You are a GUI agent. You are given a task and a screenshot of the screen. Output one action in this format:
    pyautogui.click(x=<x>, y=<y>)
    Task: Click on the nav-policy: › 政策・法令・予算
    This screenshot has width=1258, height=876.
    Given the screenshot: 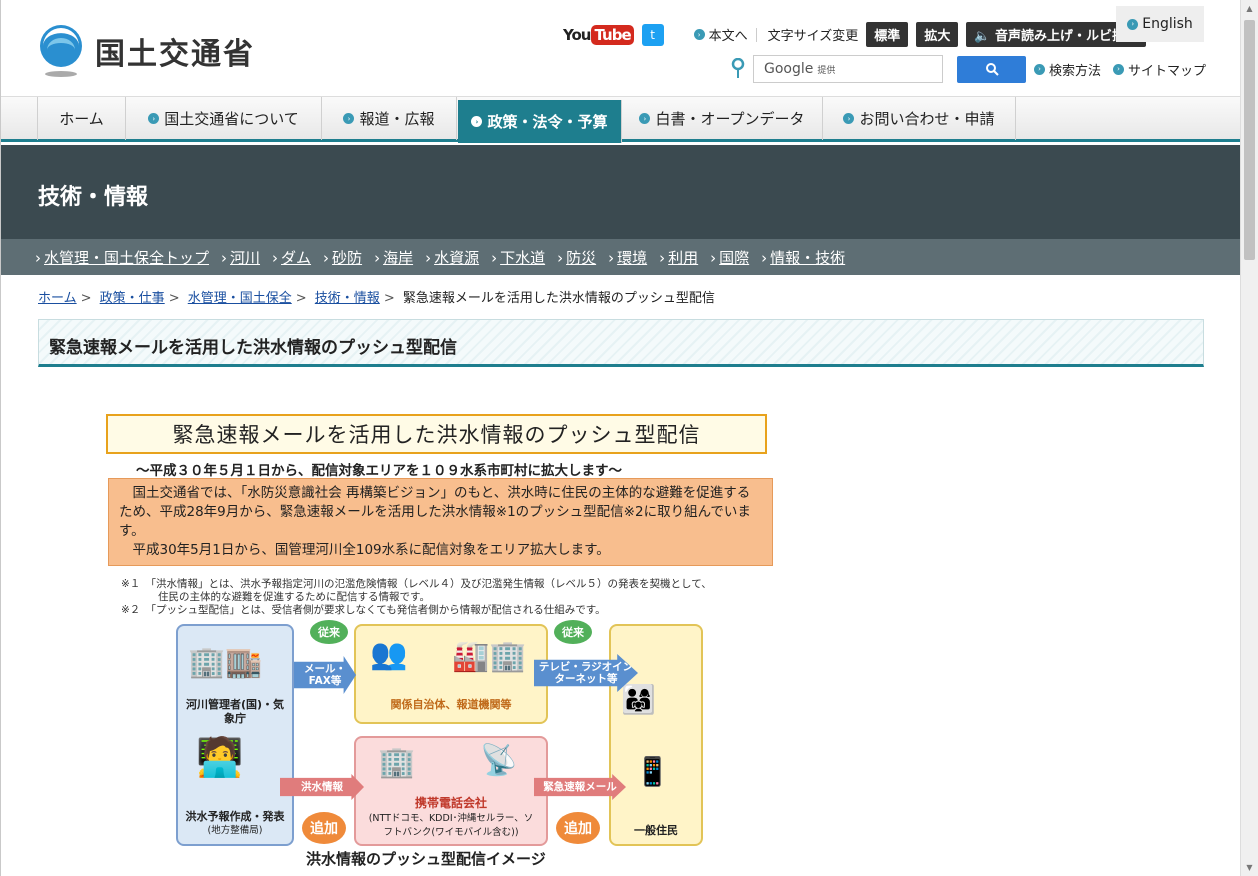 What is the action you would take?
    pyautogui.click(x=540, y=121)
    